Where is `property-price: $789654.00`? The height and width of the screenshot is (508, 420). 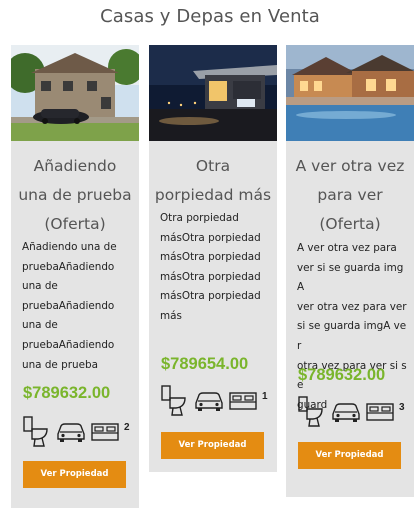
property-price: $789654.00 is located at coordinates (205, 364).